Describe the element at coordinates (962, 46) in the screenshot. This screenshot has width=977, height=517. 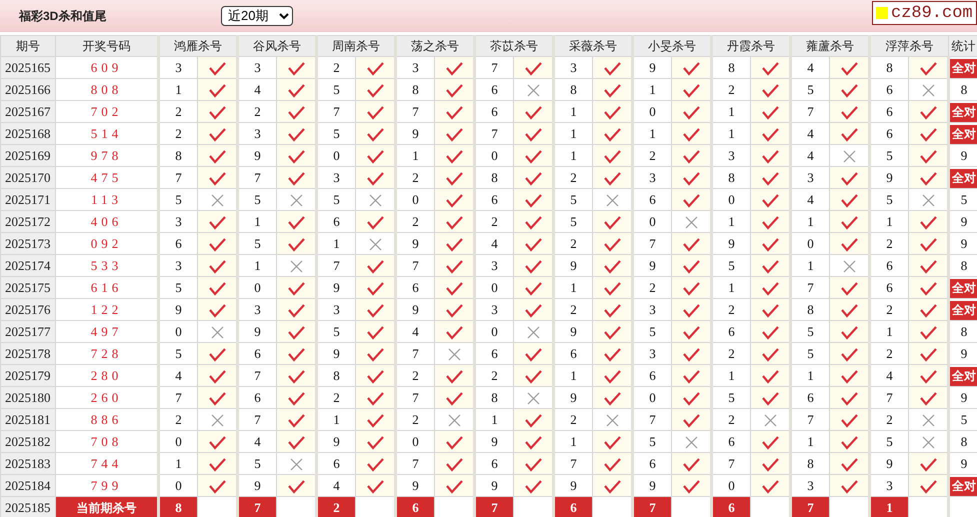
I see `column-header: 统计` at that location.